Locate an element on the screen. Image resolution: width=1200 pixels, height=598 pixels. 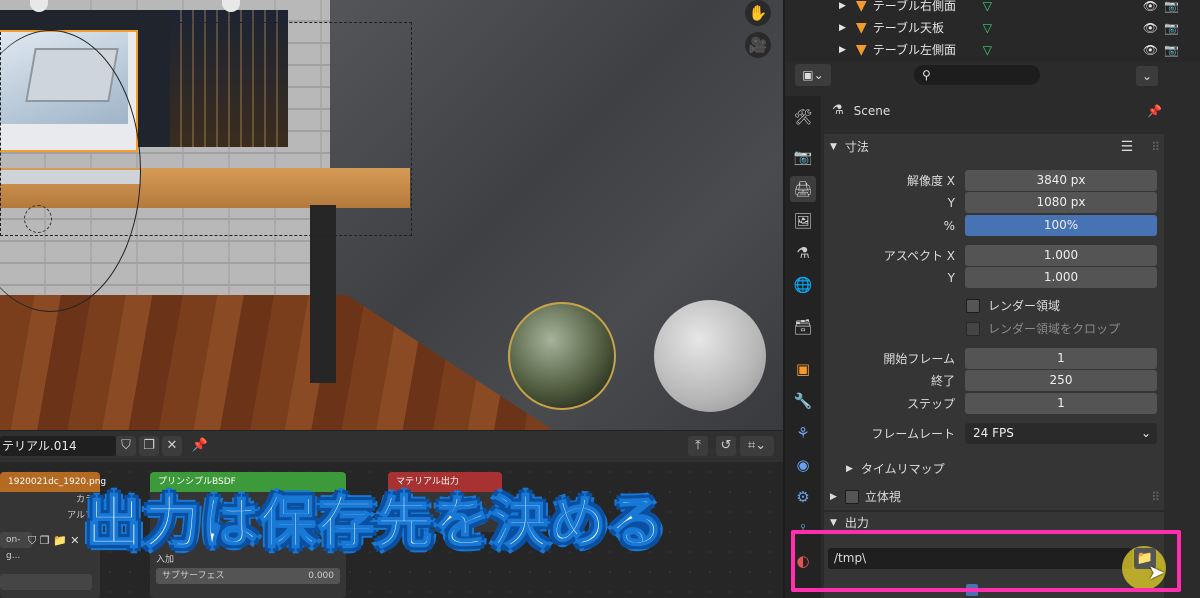
parent-node-up-icon: ⤒ is located at coordinates (698, 446).